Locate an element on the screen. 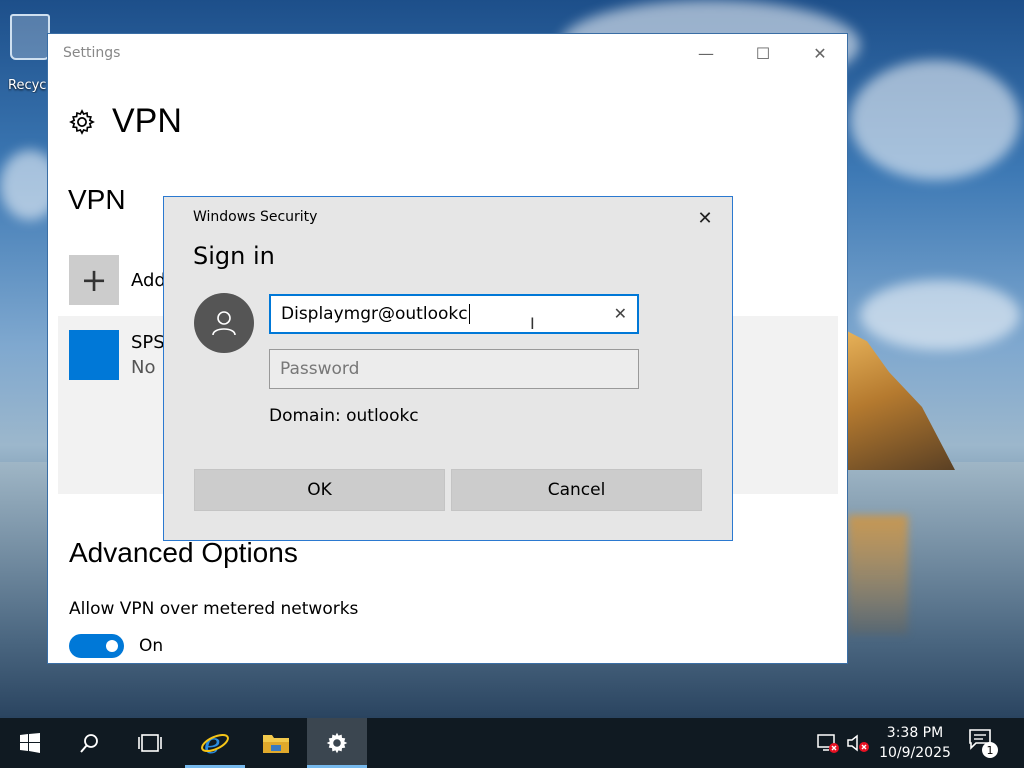  dialog-close-button: ✕ is located at coordinates (705, 218).